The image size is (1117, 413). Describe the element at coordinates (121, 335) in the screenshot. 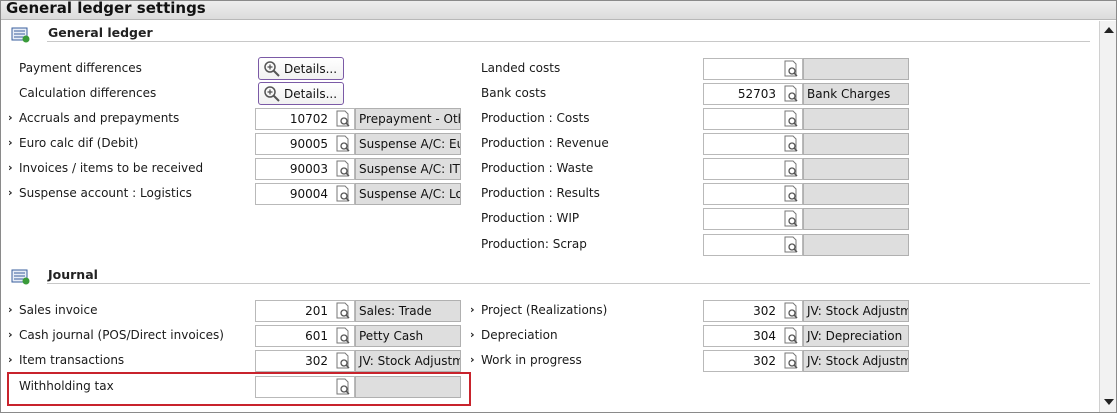

I see `label-cash-journal: Cash journal (POS/Direct invoices)` at that location.